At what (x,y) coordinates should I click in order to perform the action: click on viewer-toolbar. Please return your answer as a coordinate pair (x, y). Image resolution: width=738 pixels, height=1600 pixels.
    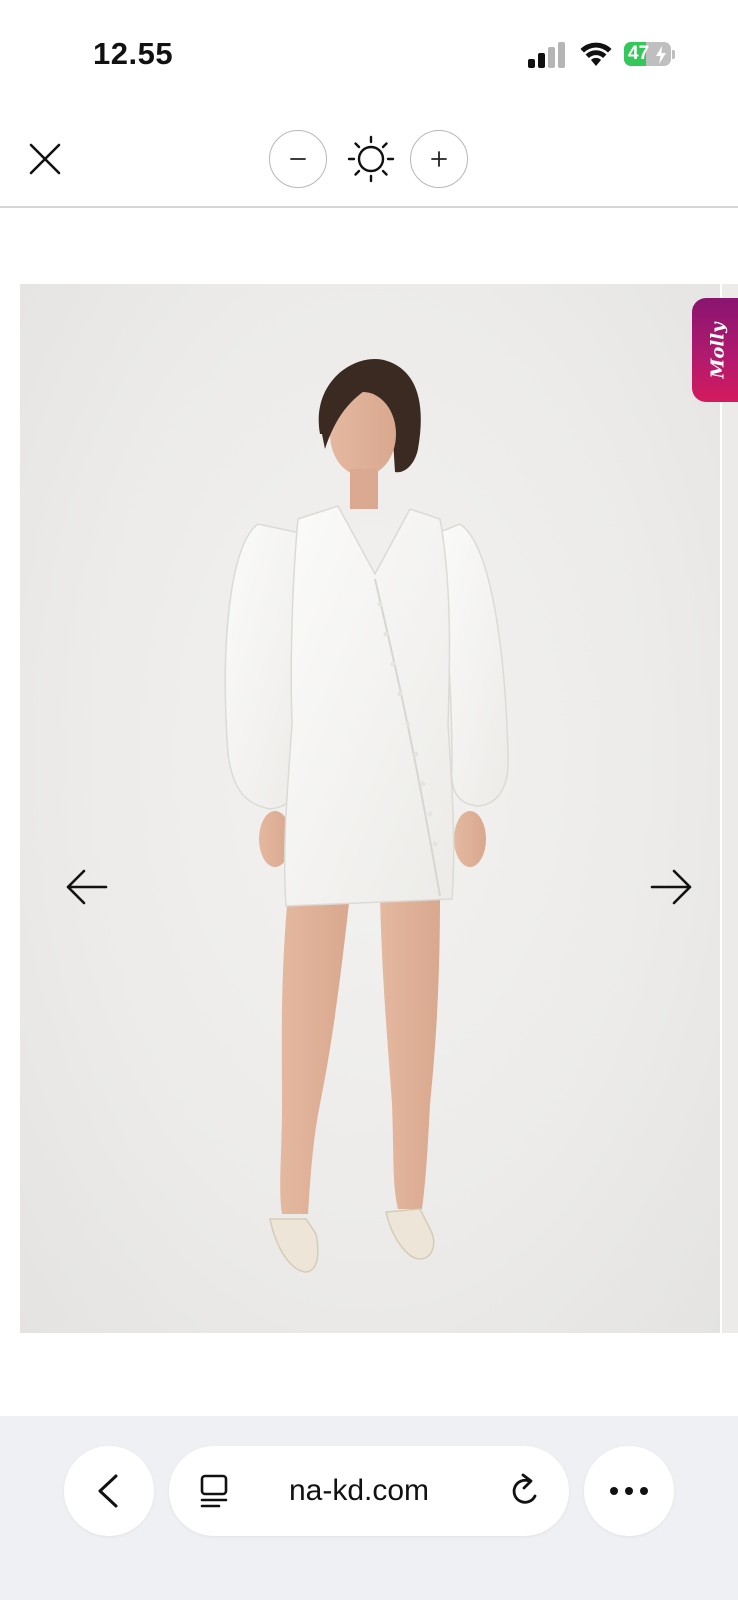
    Looking at the image, I should click on (369, 159).